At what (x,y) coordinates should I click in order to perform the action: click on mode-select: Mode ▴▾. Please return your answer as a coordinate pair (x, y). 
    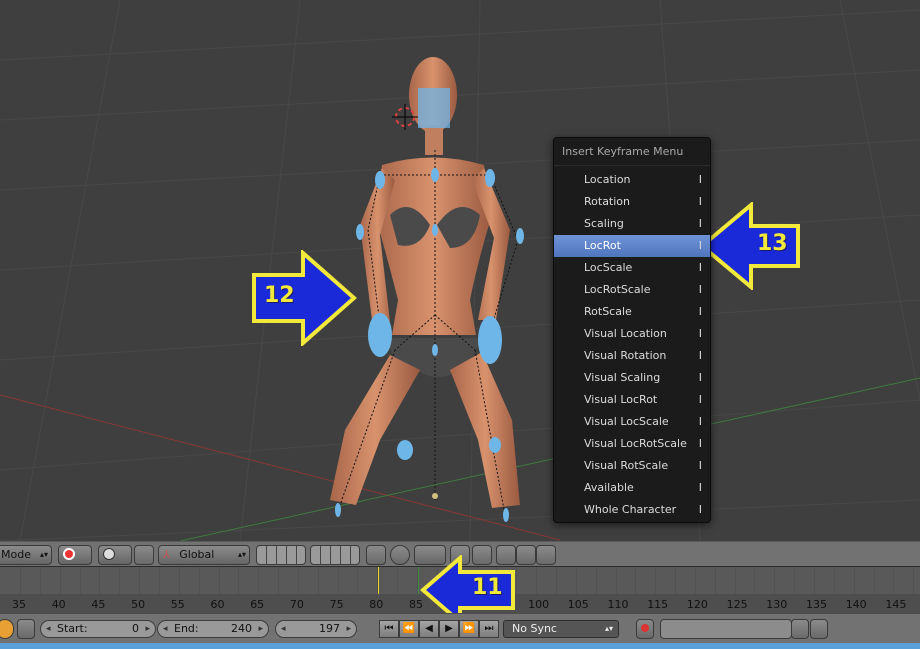
    Looking at the image, I should click on (26, 555).